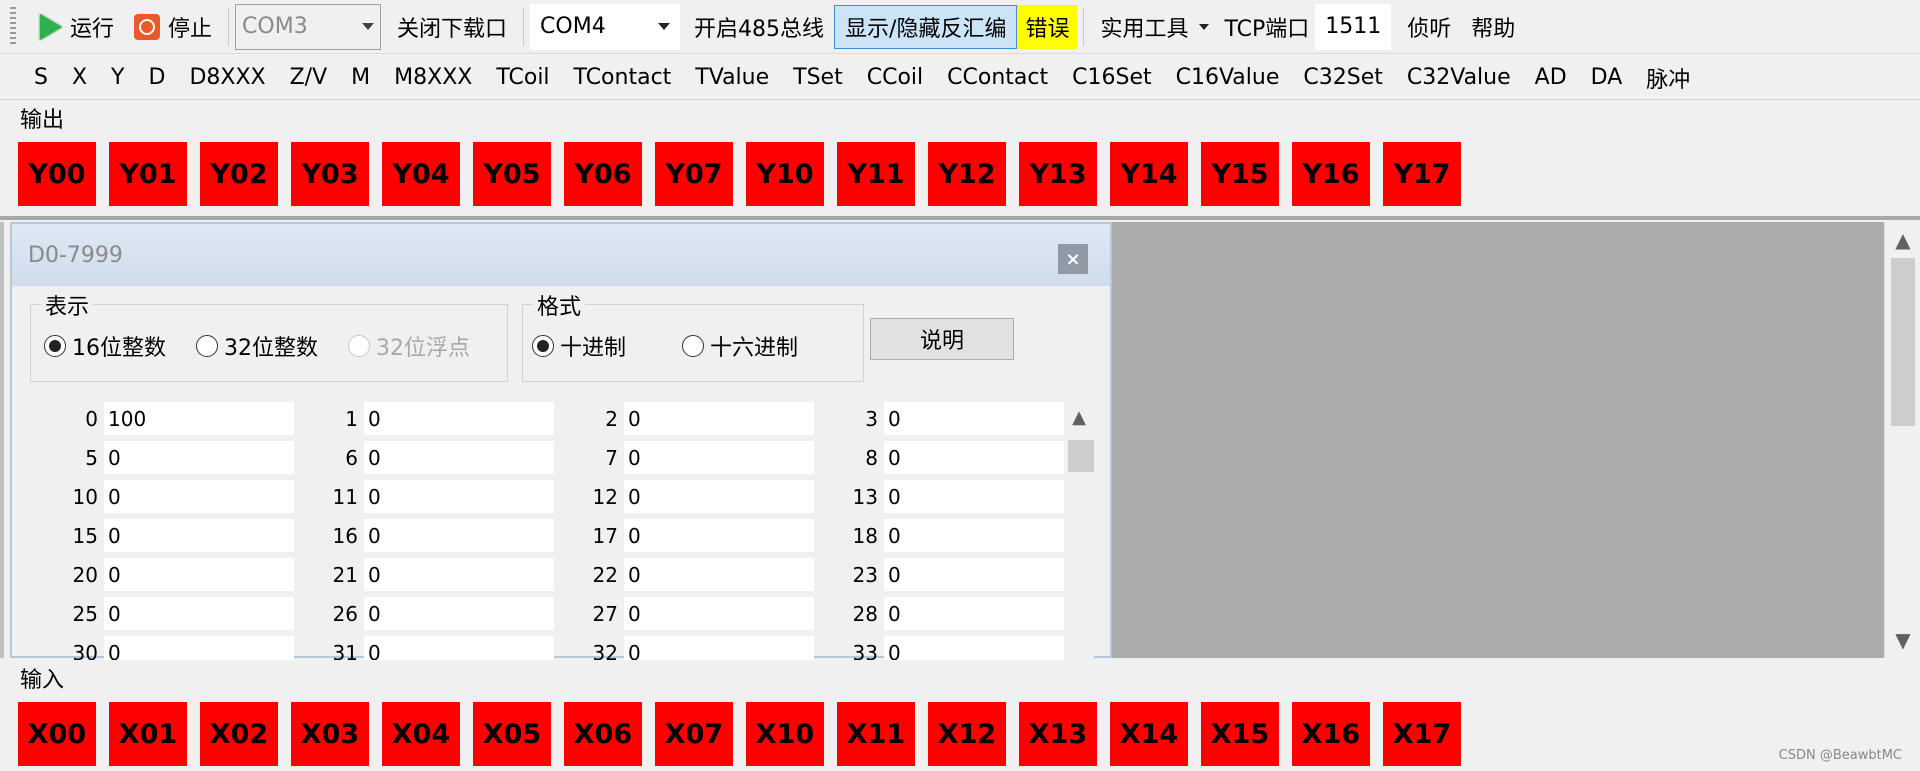  What do you see at coordinates (1493, 27) in the screenshot?
I see `help-button: 帮助` at bounding box center [1493, 27].